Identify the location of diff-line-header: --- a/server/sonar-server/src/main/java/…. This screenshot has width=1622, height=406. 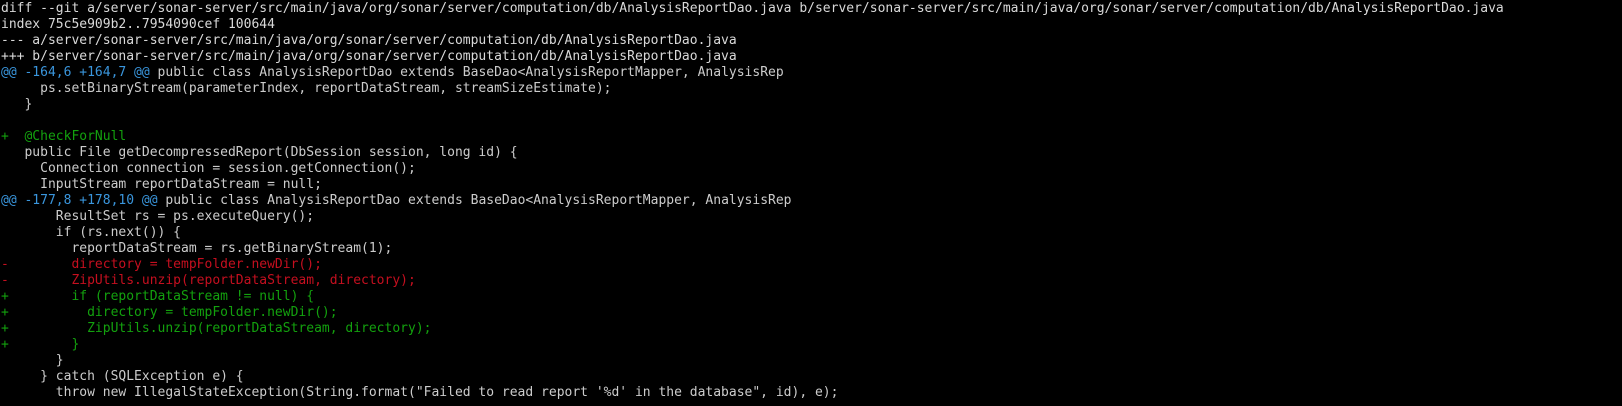
(369, 40).